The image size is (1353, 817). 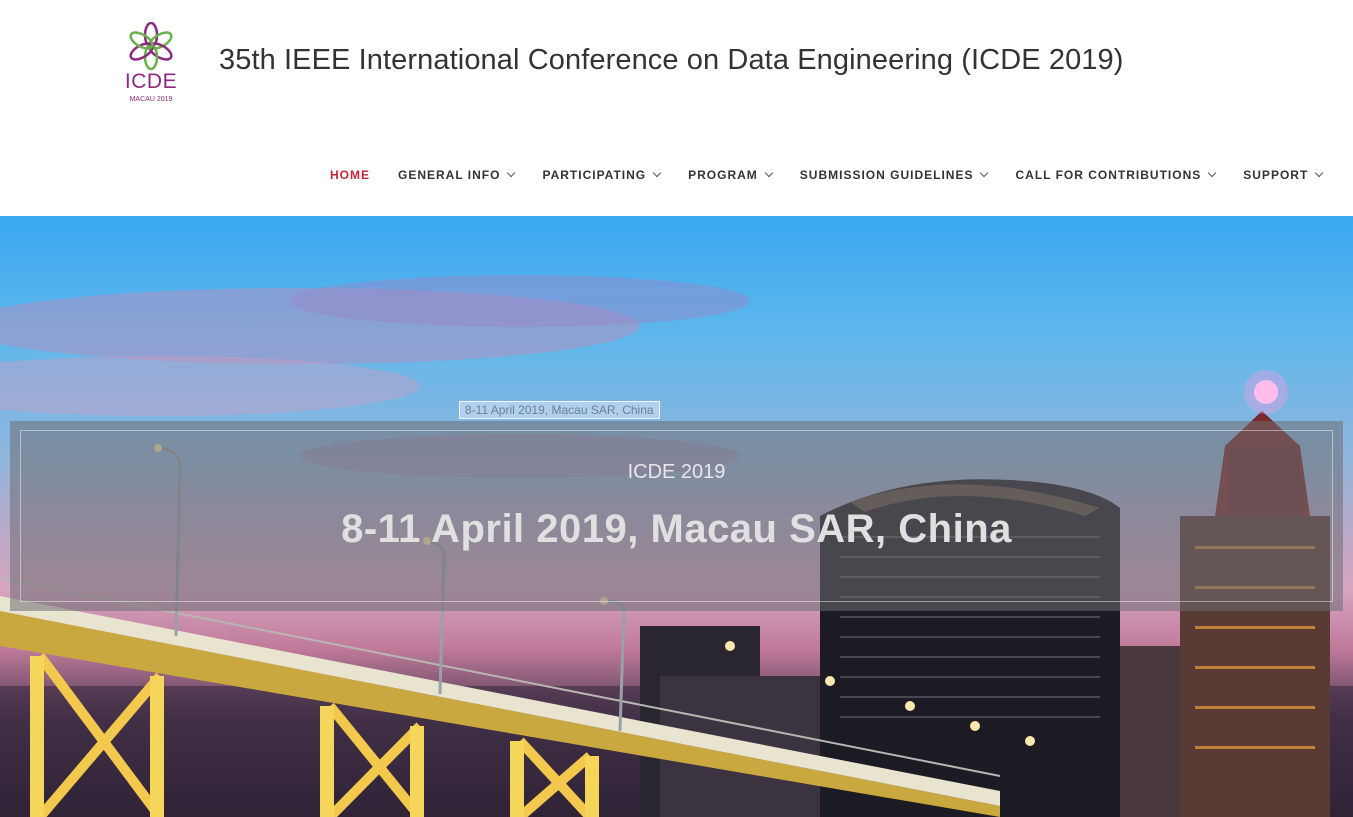 What do you see at coordinates (886, 175) in the screenshot?
I see `nav-item-label: SUBMISSION GUIDELINES` at bounding box center [886, 175].